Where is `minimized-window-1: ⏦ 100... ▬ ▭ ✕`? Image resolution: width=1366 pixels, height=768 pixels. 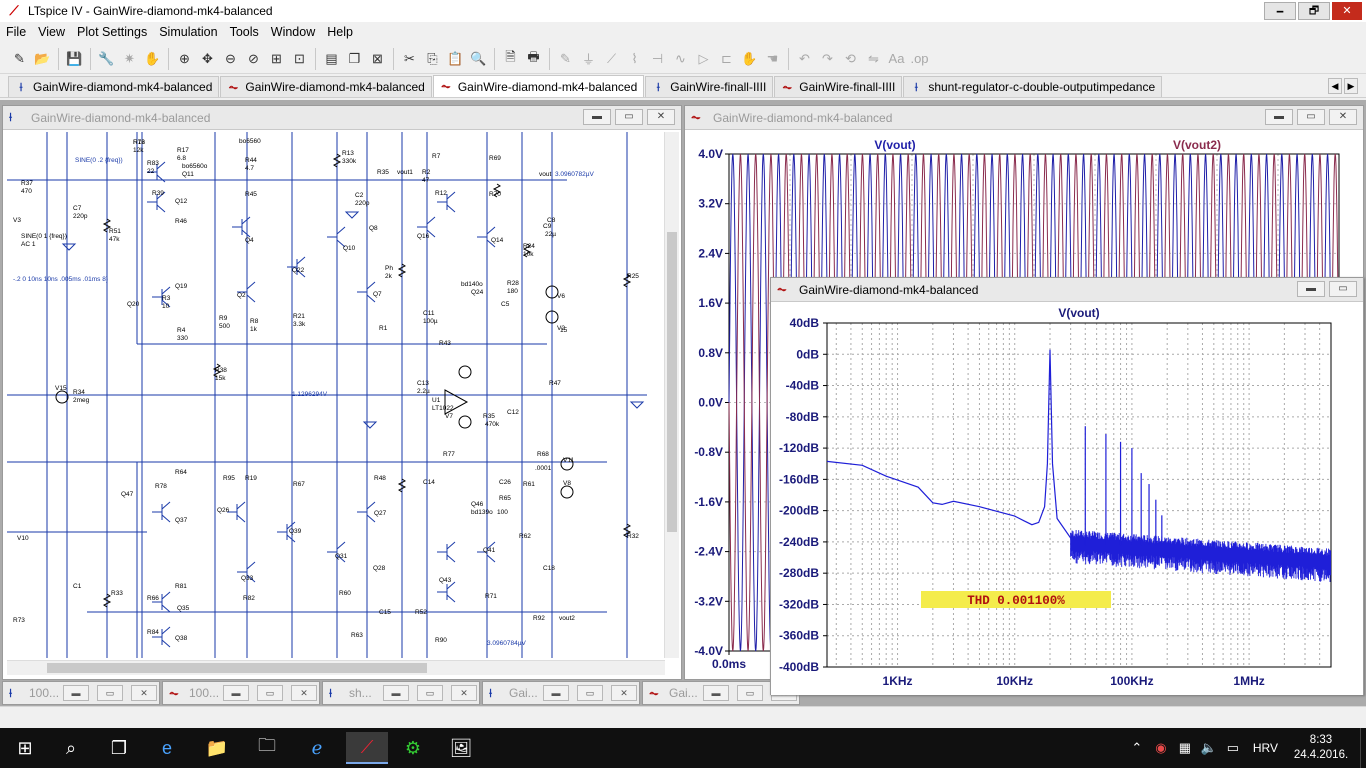 minimized-window-1: ⏦ 100... ▬ ▭ ✕ is located at coordinates (241, 693).